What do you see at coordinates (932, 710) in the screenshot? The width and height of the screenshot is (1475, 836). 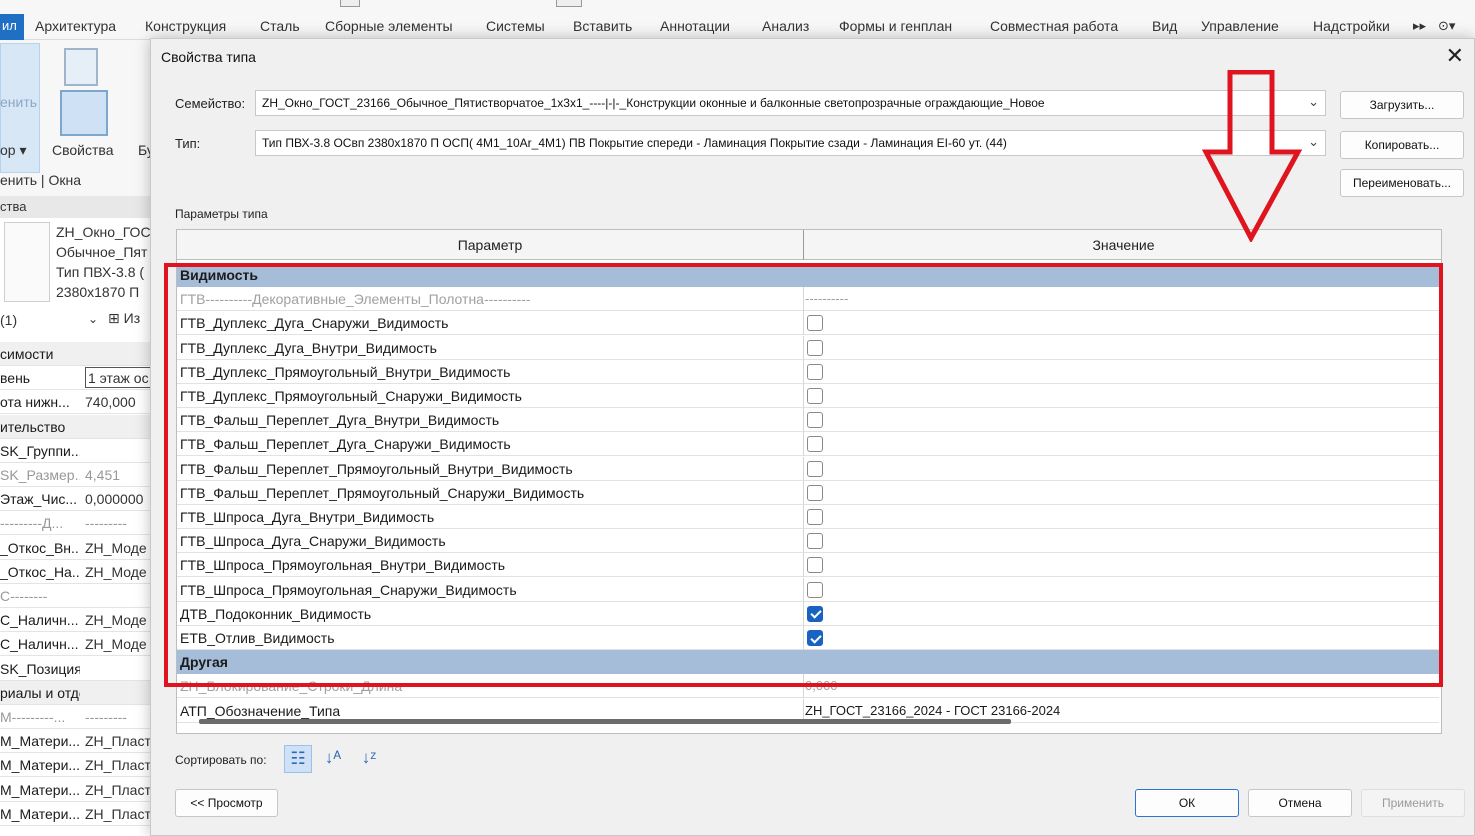 I see `parameter-value: ZH_ГОСТ_23166_2024 - ГОСТ 23166-2024` at bounding box center [932, 710].